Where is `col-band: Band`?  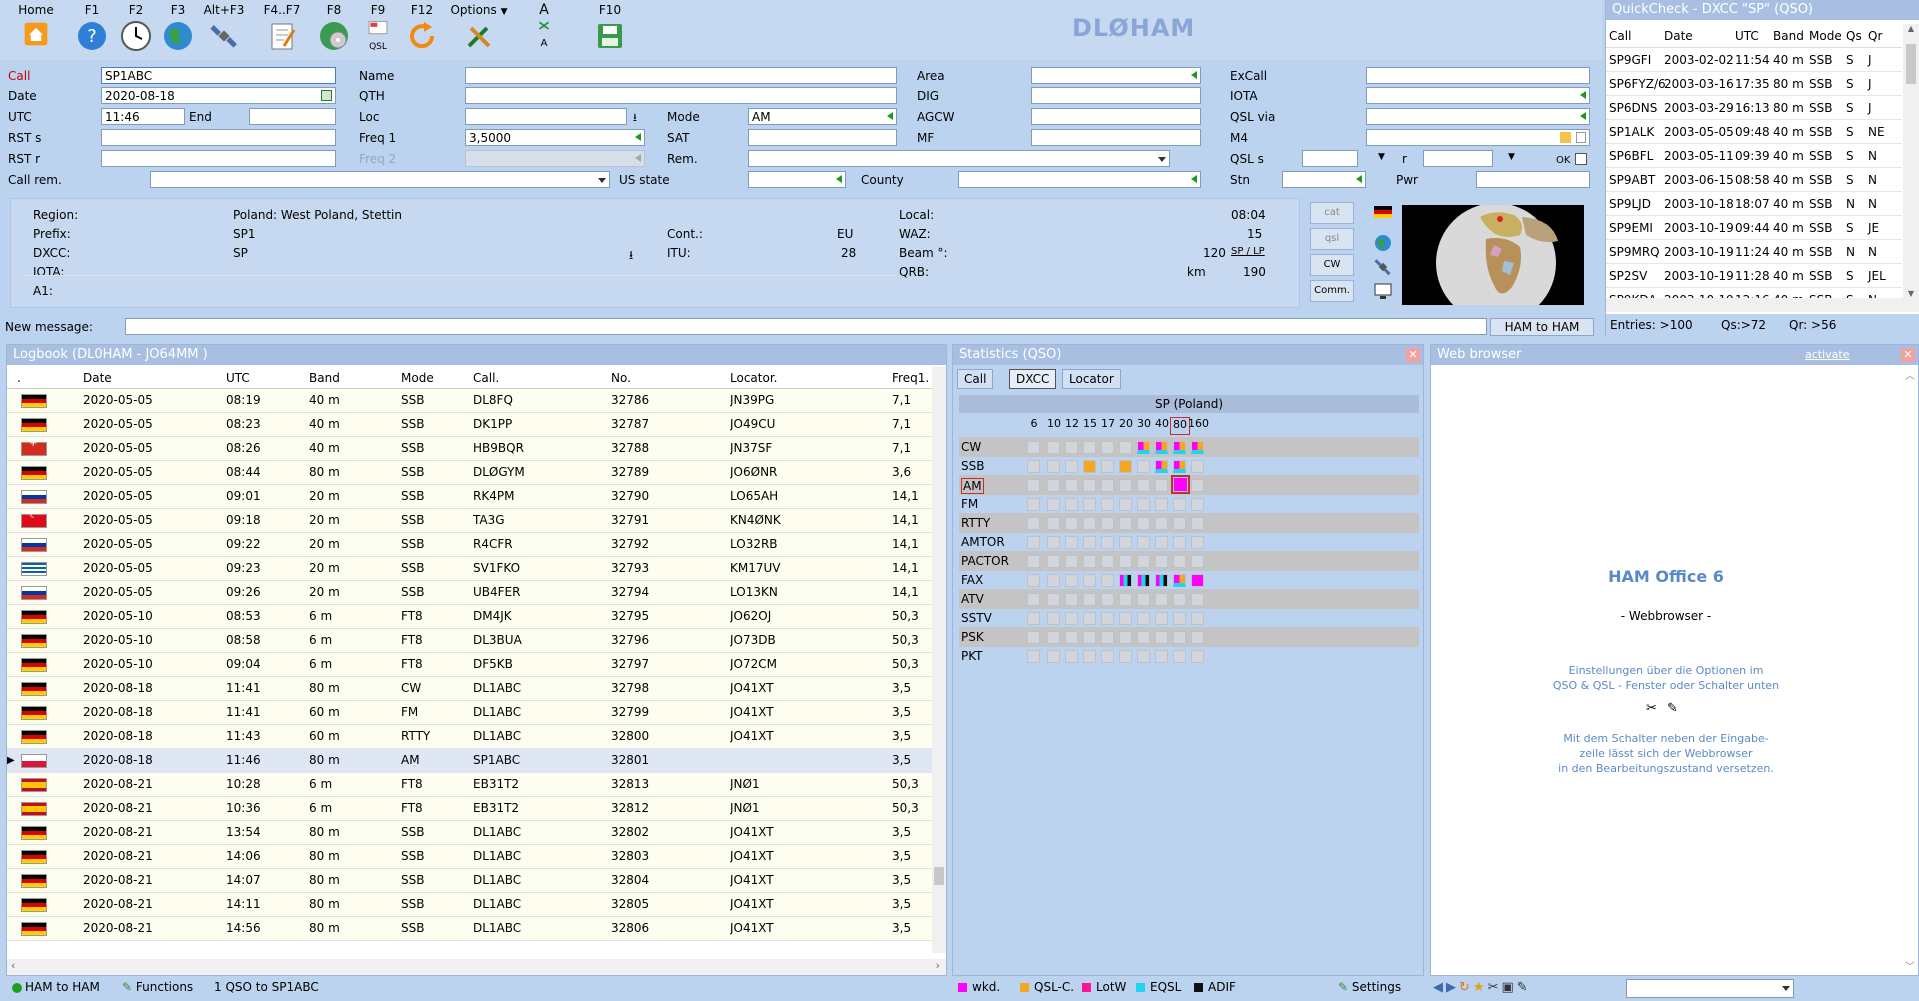 col-band: Band is located at coordinates (324, 378).